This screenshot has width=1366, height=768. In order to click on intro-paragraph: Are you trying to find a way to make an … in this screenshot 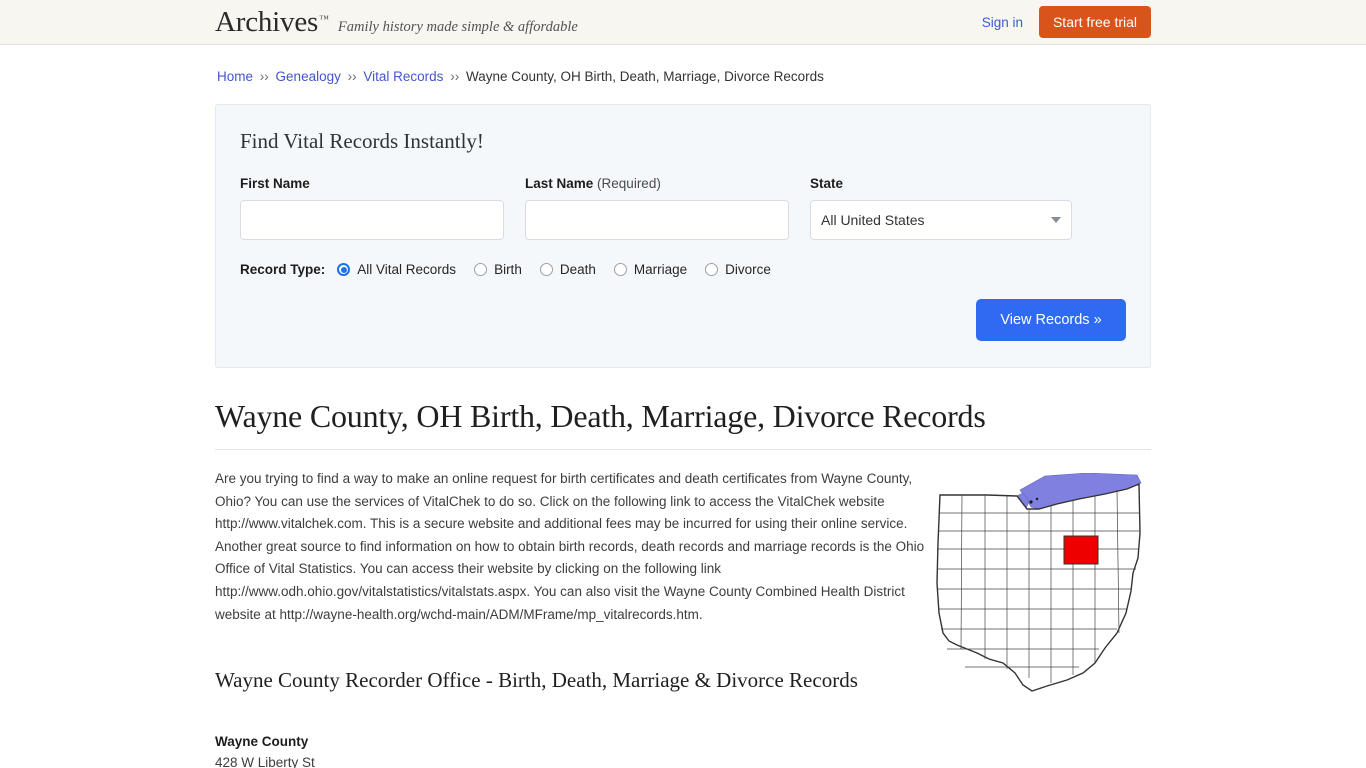, I will do `click(570, 546)`.